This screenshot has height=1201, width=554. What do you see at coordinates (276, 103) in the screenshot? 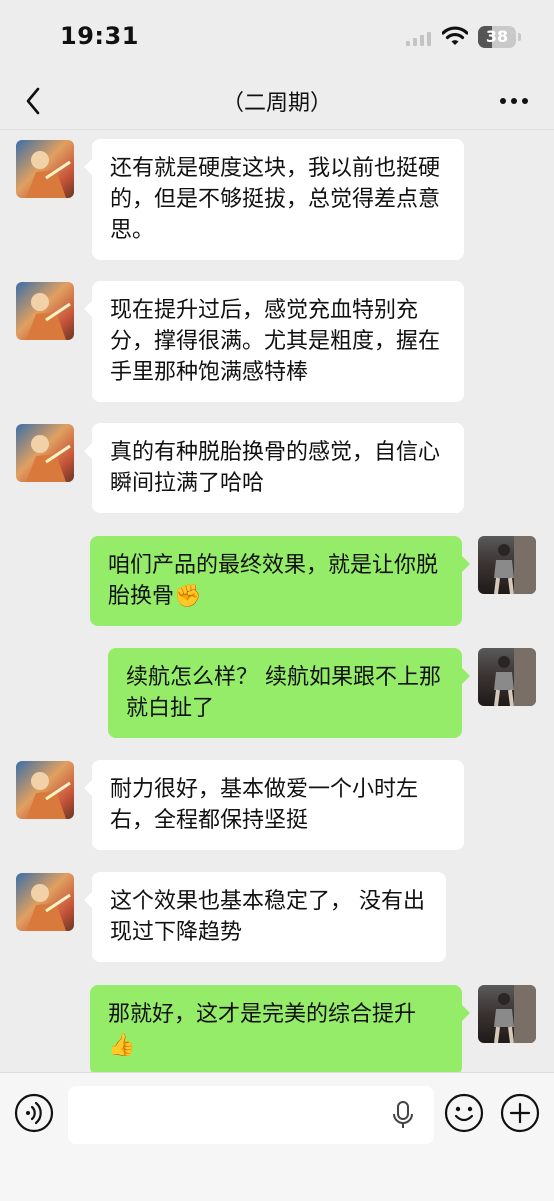
I see `chat-title: （二周期）` at bounding box center [276, 103].